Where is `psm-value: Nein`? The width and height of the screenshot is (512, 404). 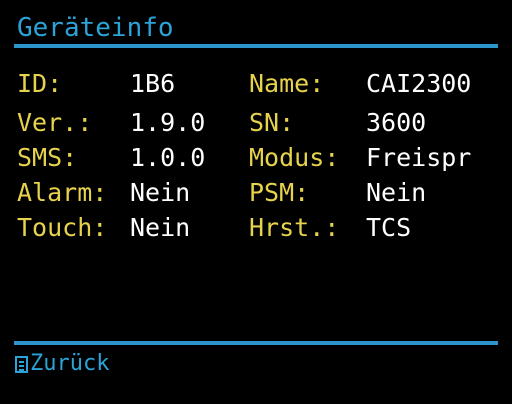 psm-value: Nein is located at coordinates (396, 192).